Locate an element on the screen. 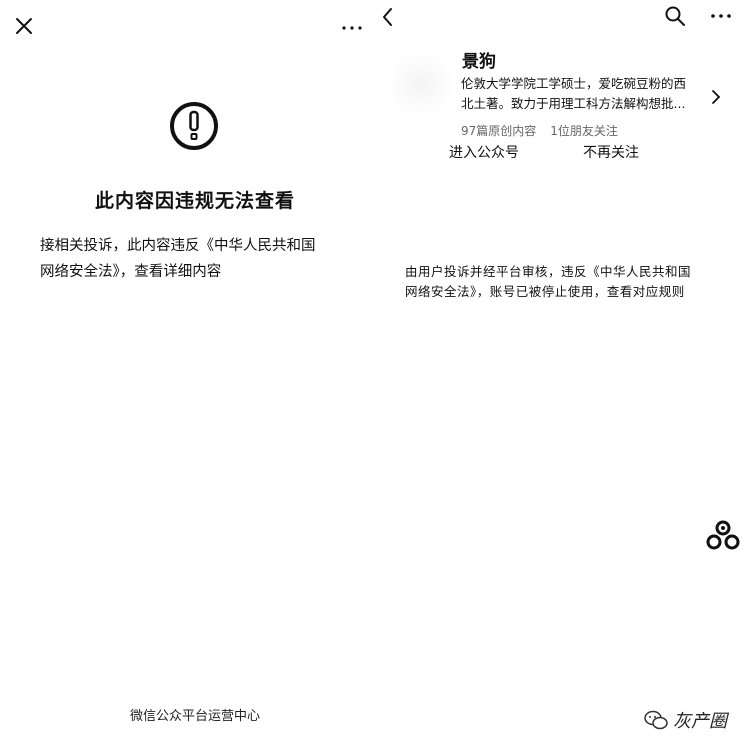  notice-text: 网络安全法》，账号已被停止使用， is located at coordinates (506, 291).